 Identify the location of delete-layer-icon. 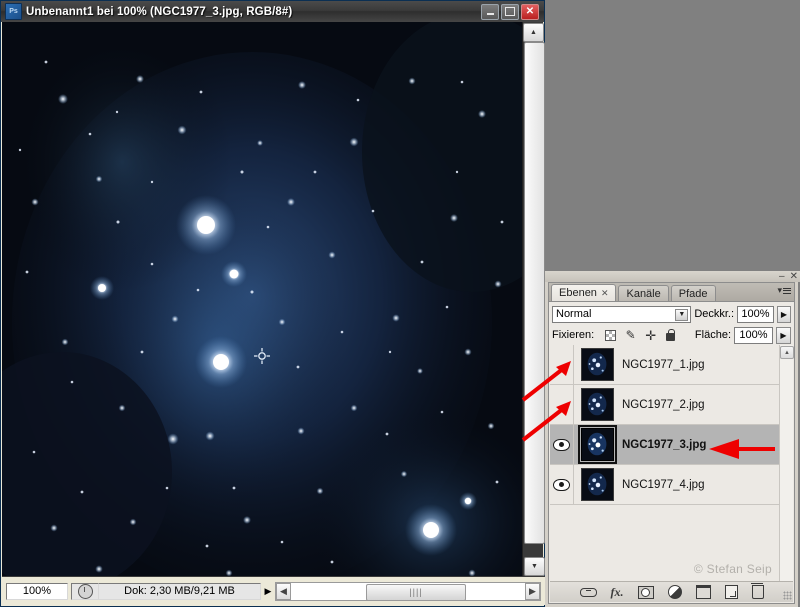
(757, 591).